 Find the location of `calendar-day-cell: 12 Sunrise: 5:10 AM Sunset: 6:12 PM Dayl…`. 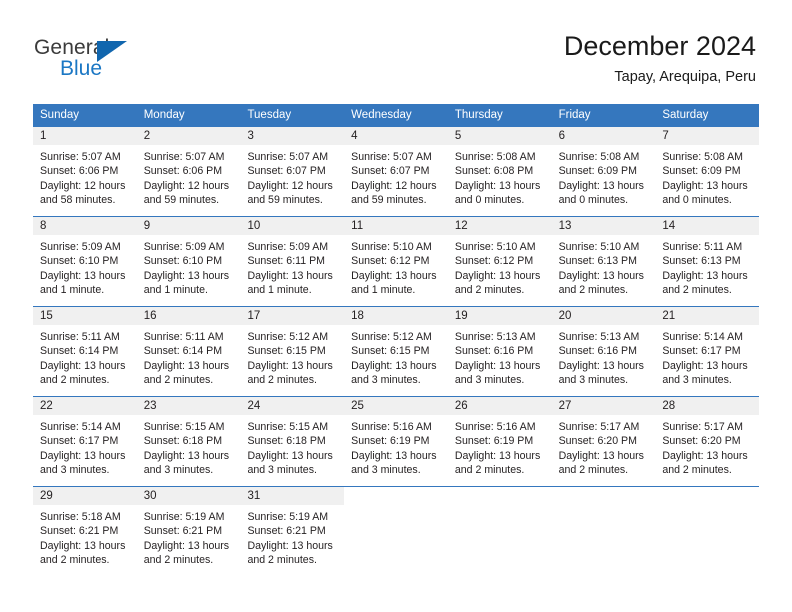

calendar-day-cell: 12 Sunrise: 5:10 AM Sunset: 6:12 PM Dayl… is located at coordinates (499, 261).